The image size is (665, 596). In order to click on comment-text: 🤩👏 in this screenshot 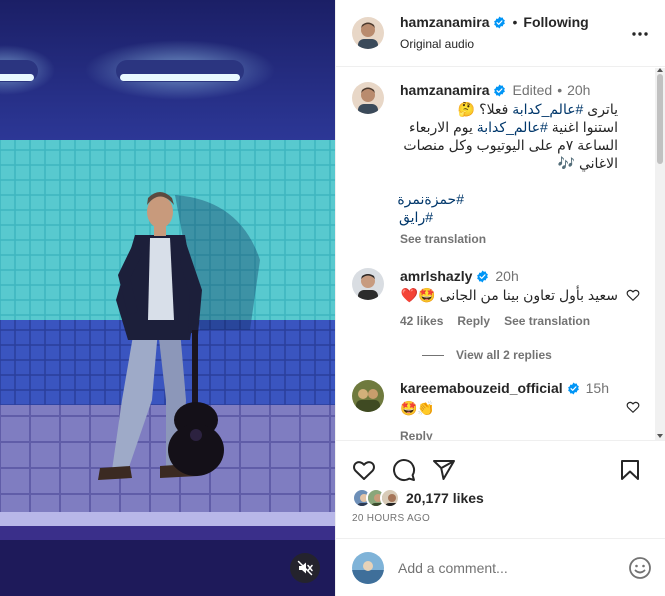, I will do `click(417, 408)`.